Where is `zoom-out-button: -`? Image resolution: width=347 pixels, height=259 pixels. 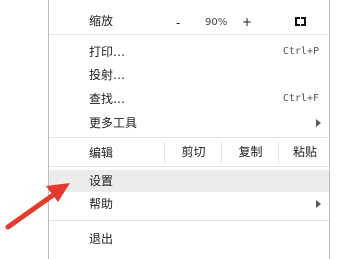 zoom-out-button: - is located at coordinates (178, 23).